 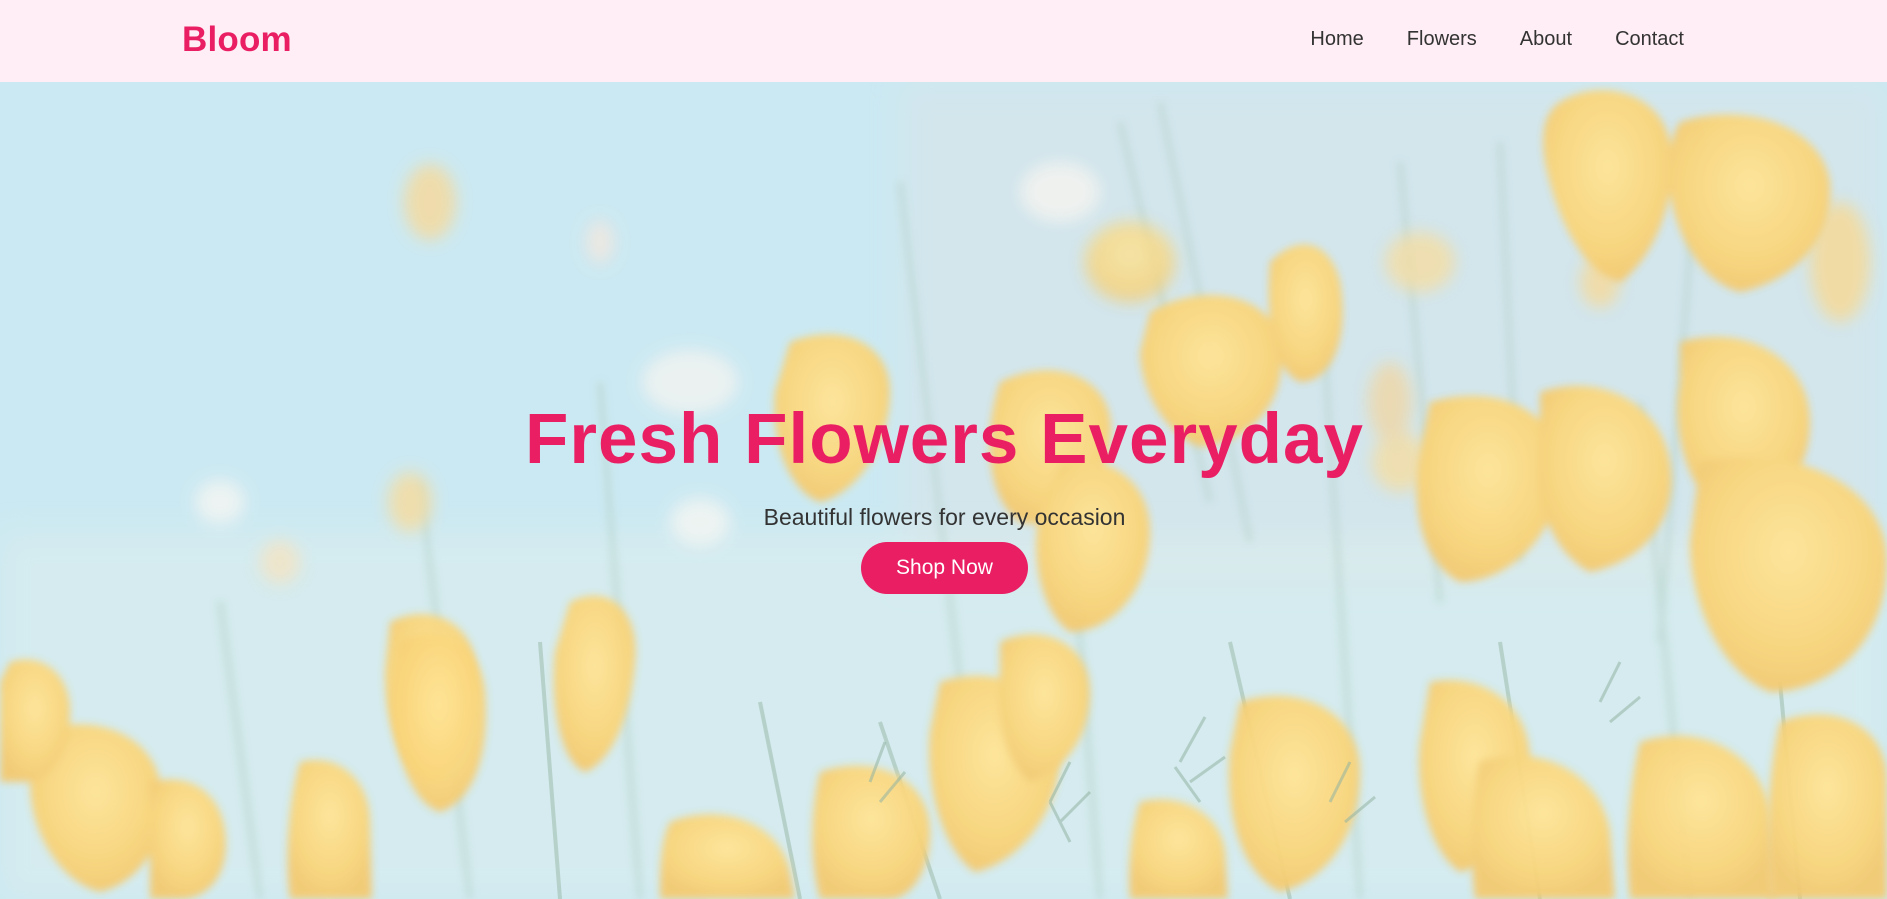 What do you see at coordinates (944, 439) in the screenshot?
I see `hero-title: Fresh Flowers Everyday` at bounding box center [944, 439].